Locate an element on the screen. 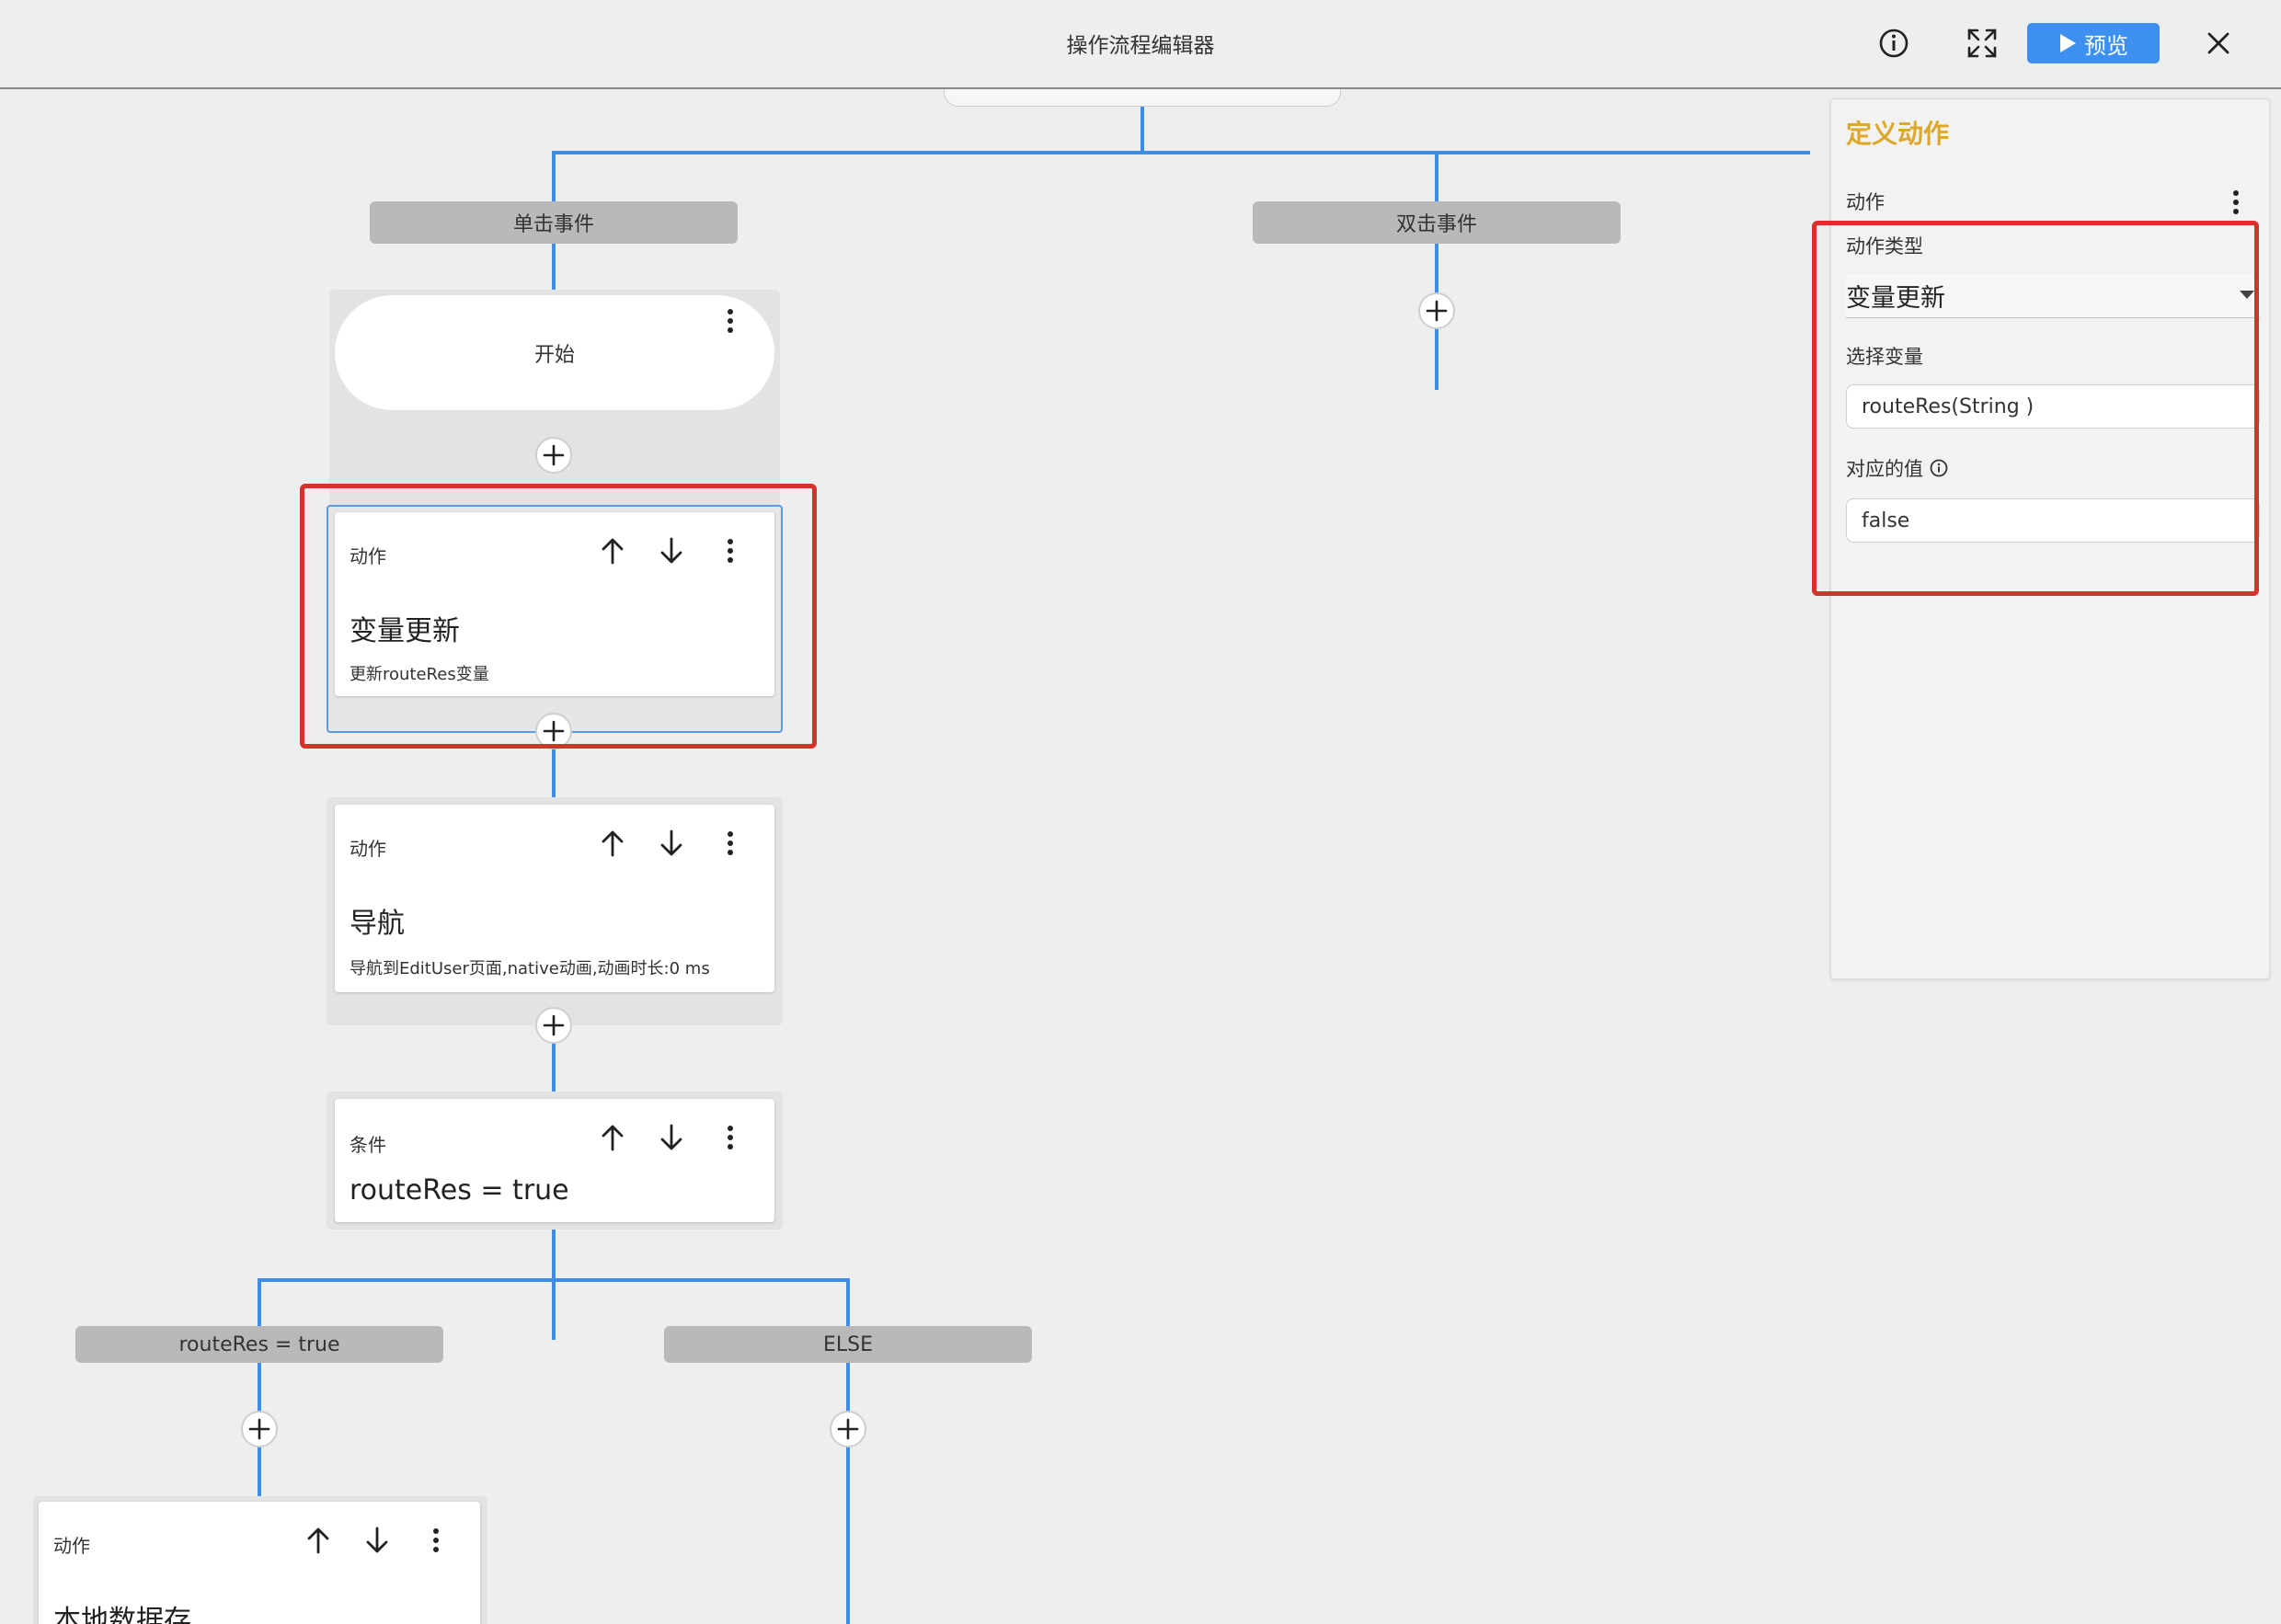  condition-expression: routeRes = true is located at coordinates (460, 1191).